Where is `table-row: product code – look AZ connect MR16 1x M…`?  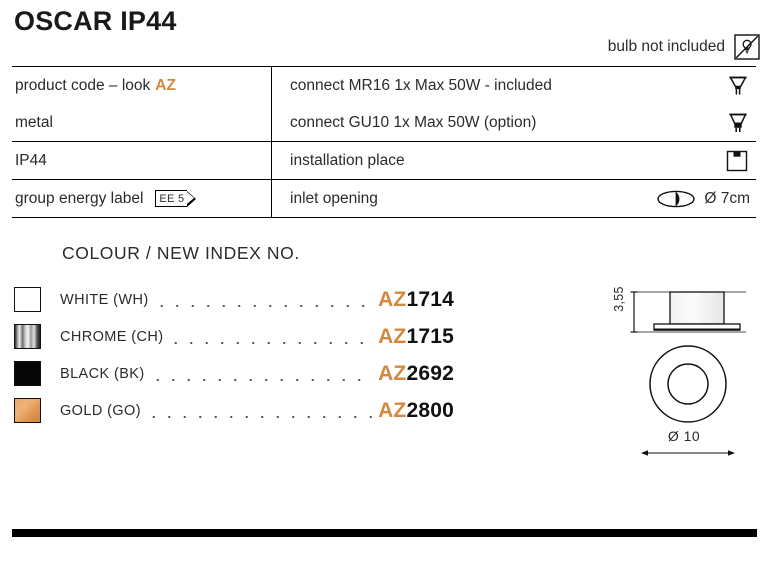 table-row: product code – look AZ connect MR16 1x M… is located at coordinates (384, 85).